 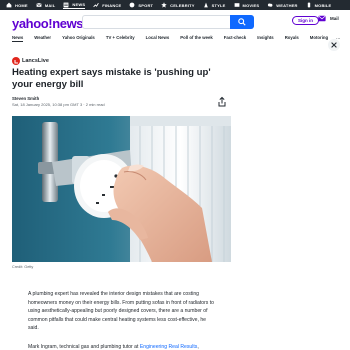 What do you see at coordinates (218, 5) in the screenshot?
I see `topbar-label: STYLE` at bounding box center [218, 5].